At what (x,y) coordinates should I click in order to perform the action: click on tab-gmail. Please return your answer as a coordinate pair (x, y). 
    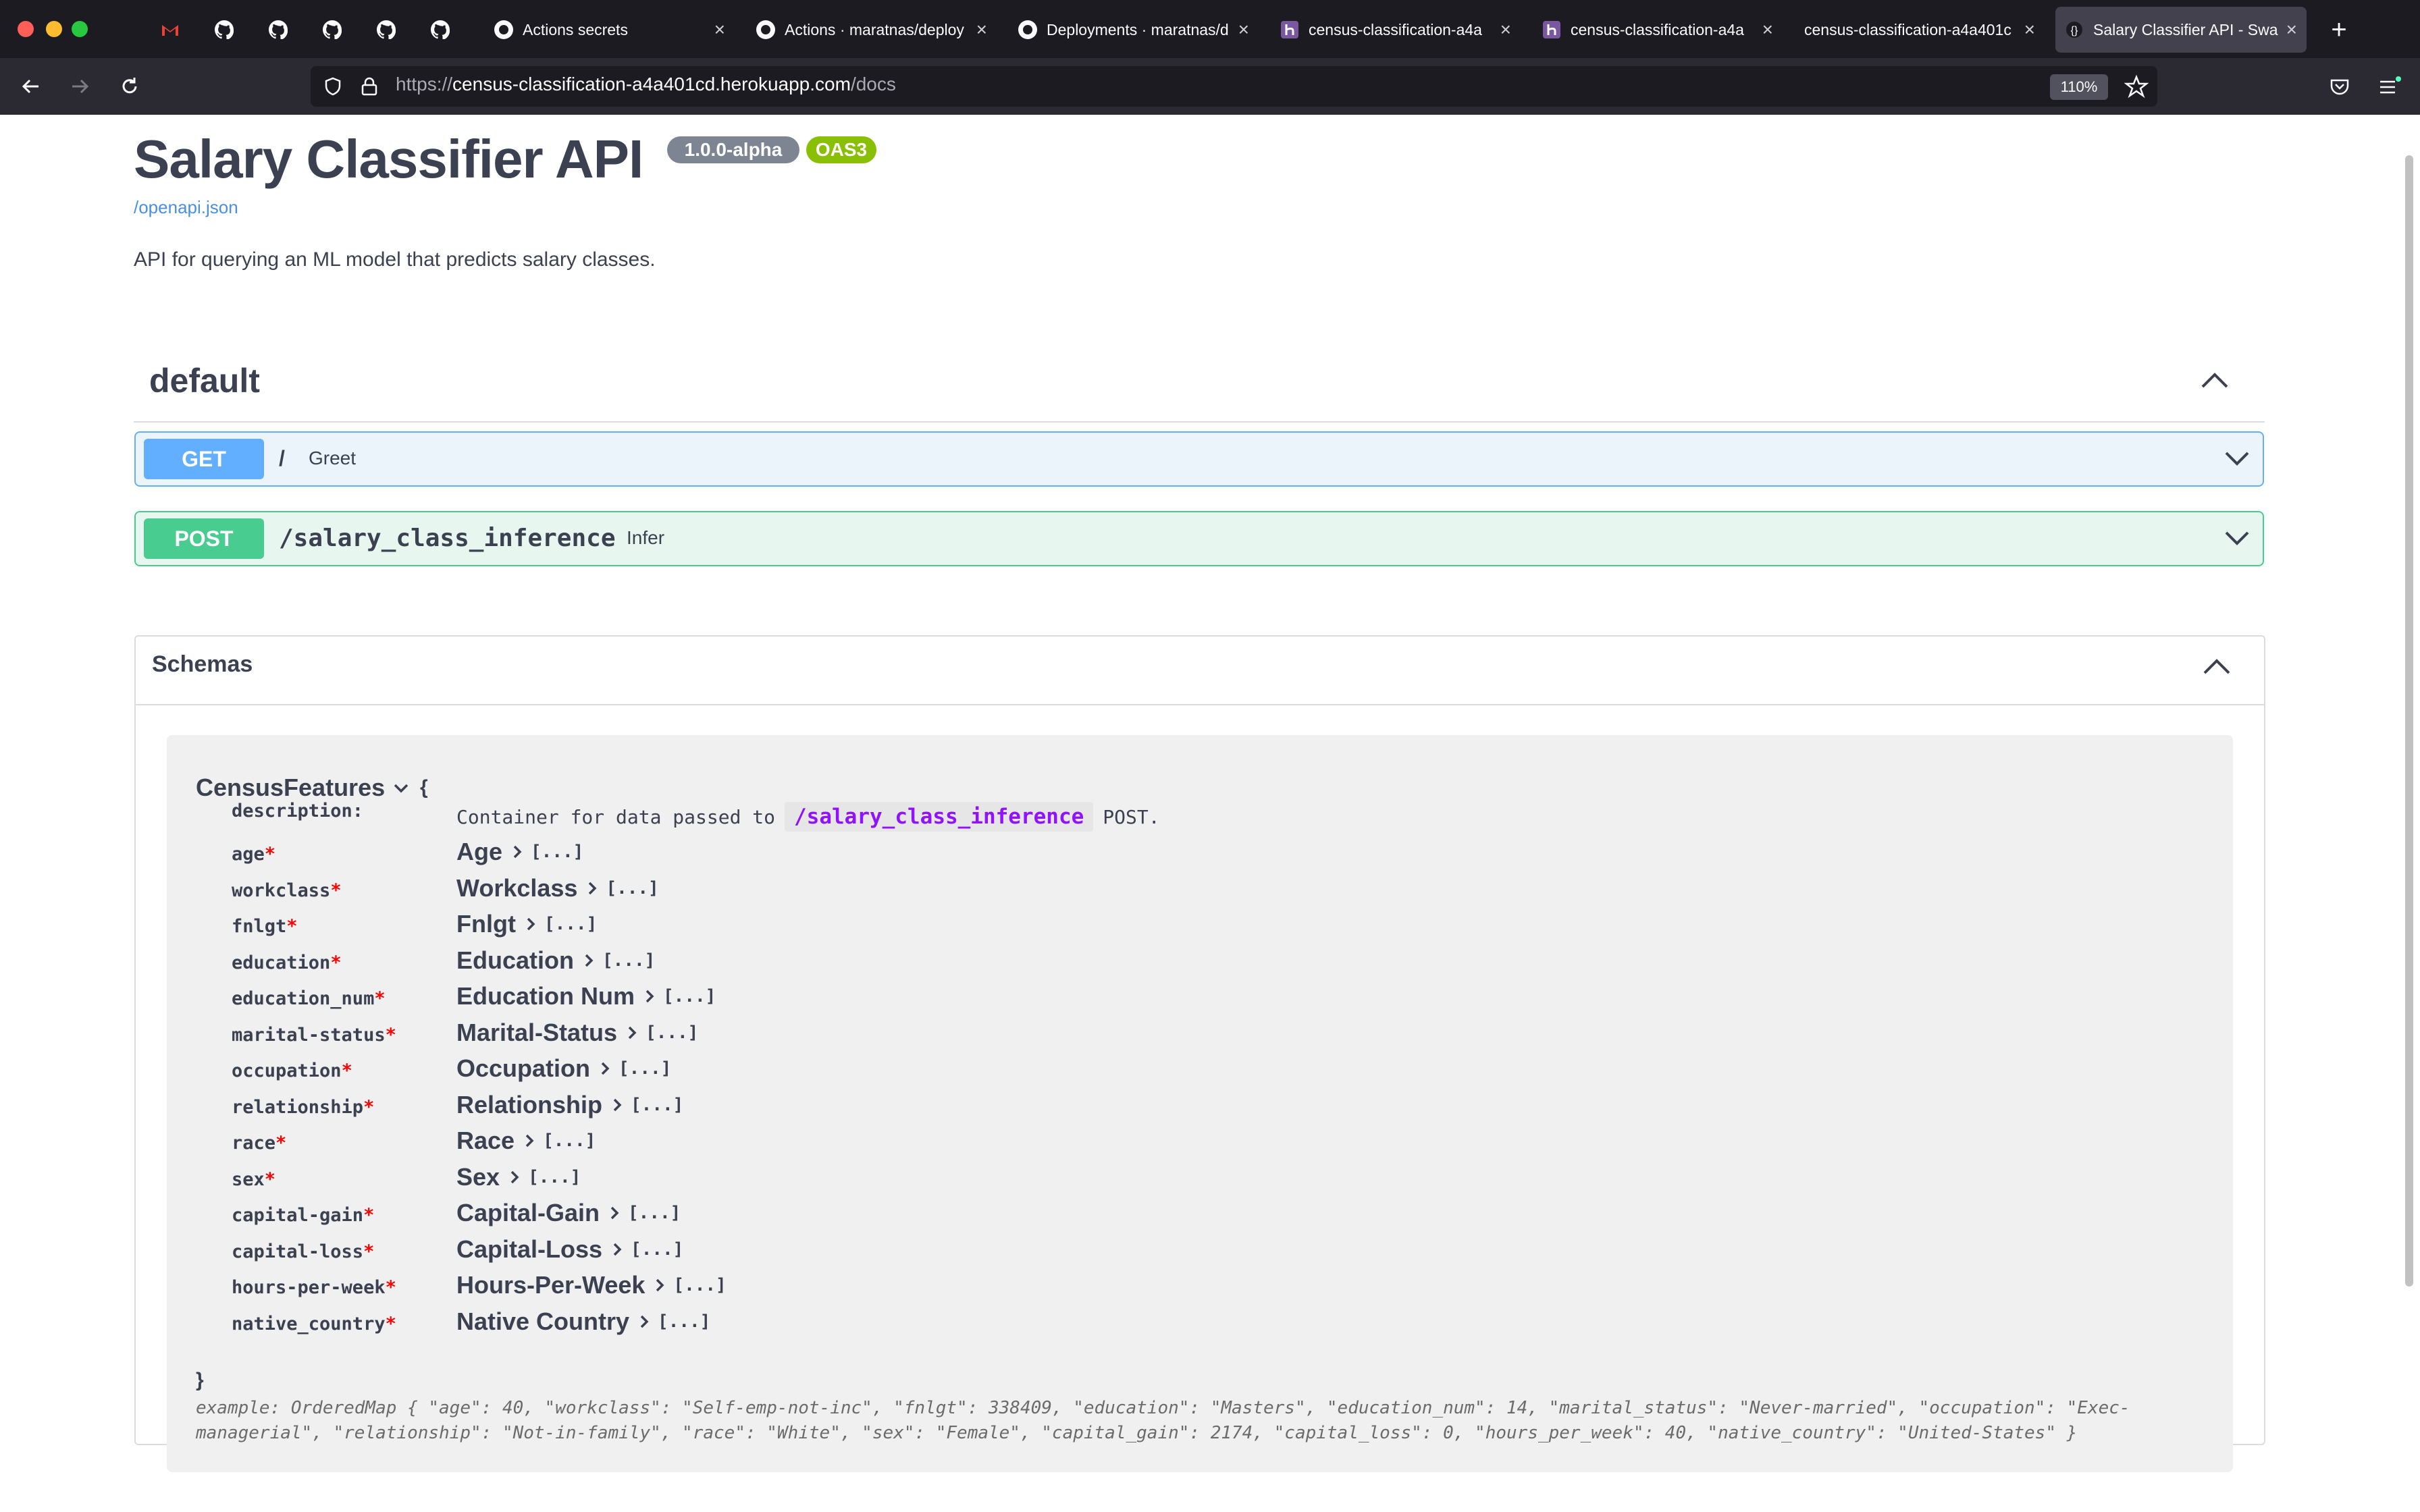
    Looking at the image, I should click on (170, 30).